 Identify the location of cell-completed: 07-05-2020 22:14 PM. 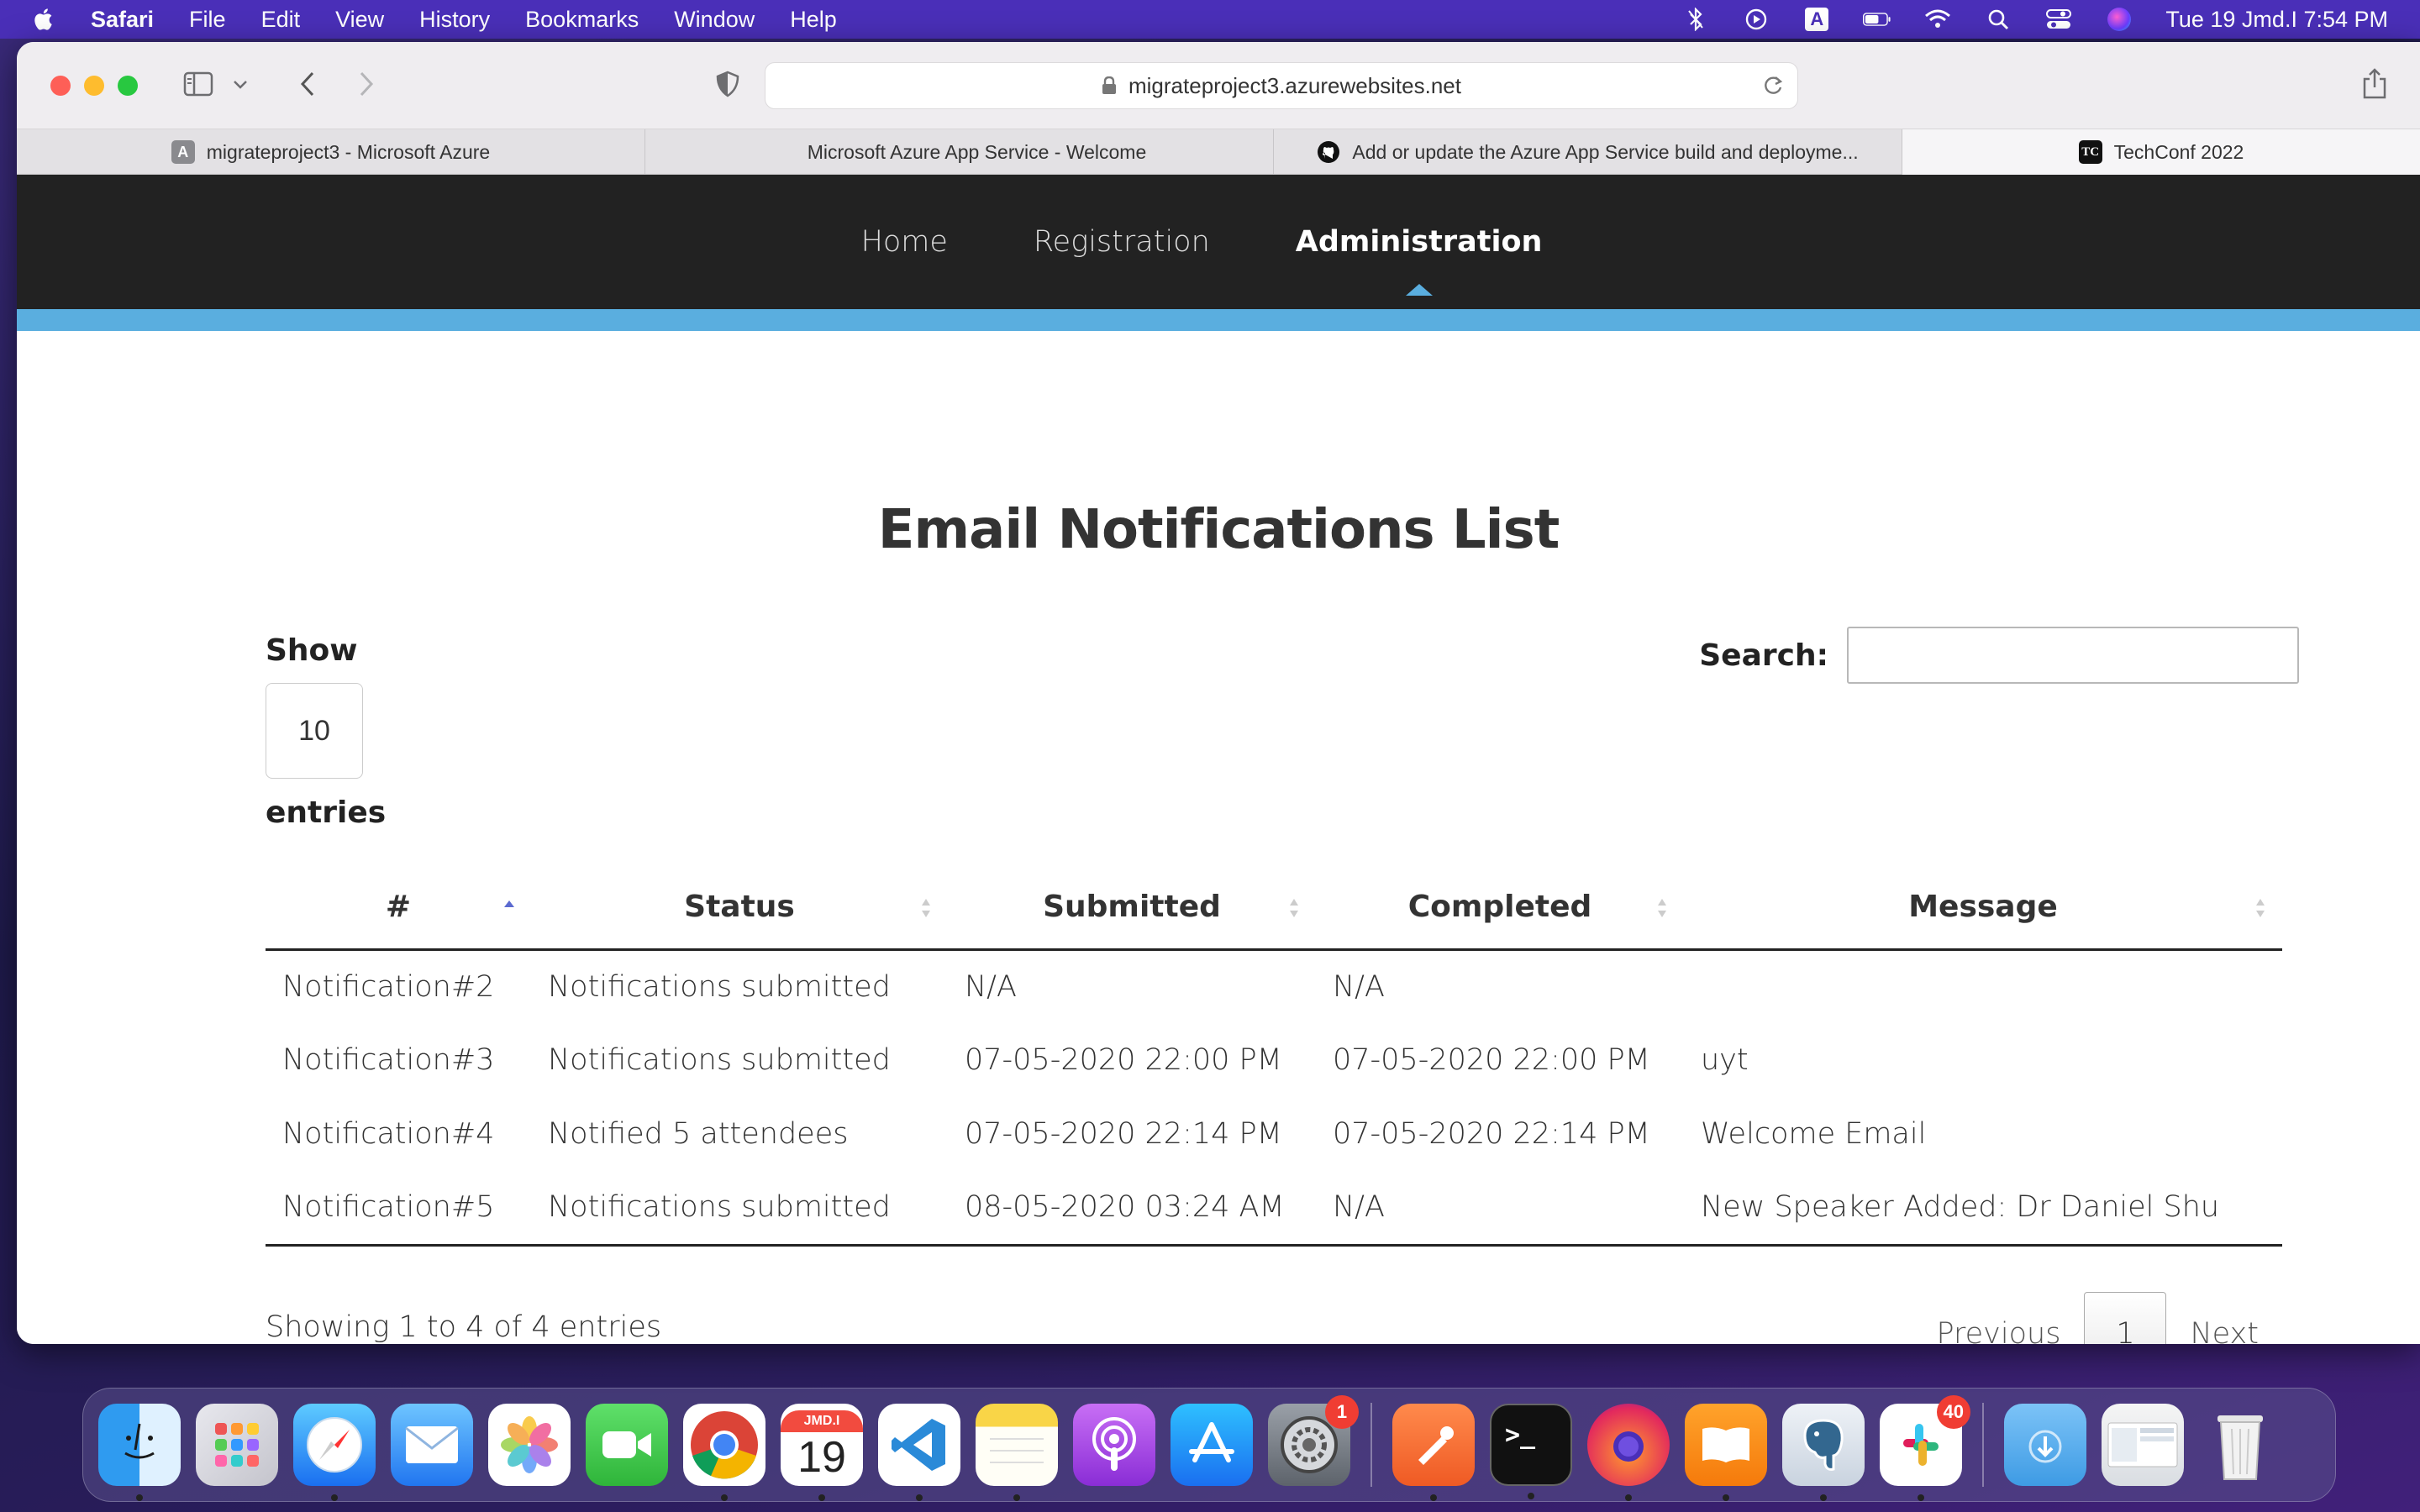
(1492, 1134).